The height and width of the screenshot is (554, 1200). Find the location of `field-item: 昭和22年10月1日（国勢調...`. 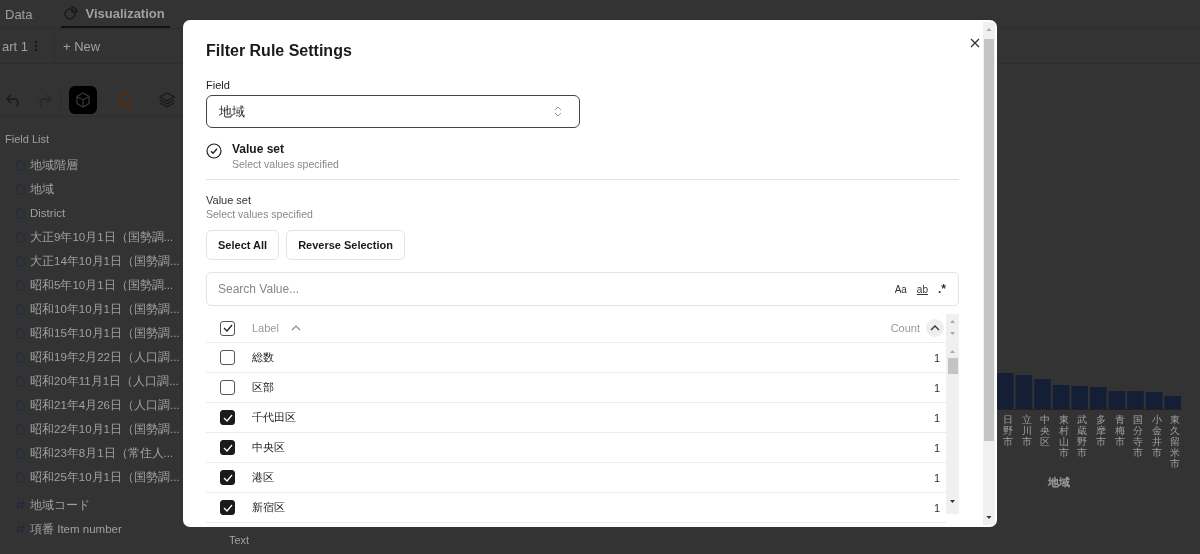

field-item: 昭和22年10月1日（国勢調... is located at coordinates (91, 429).